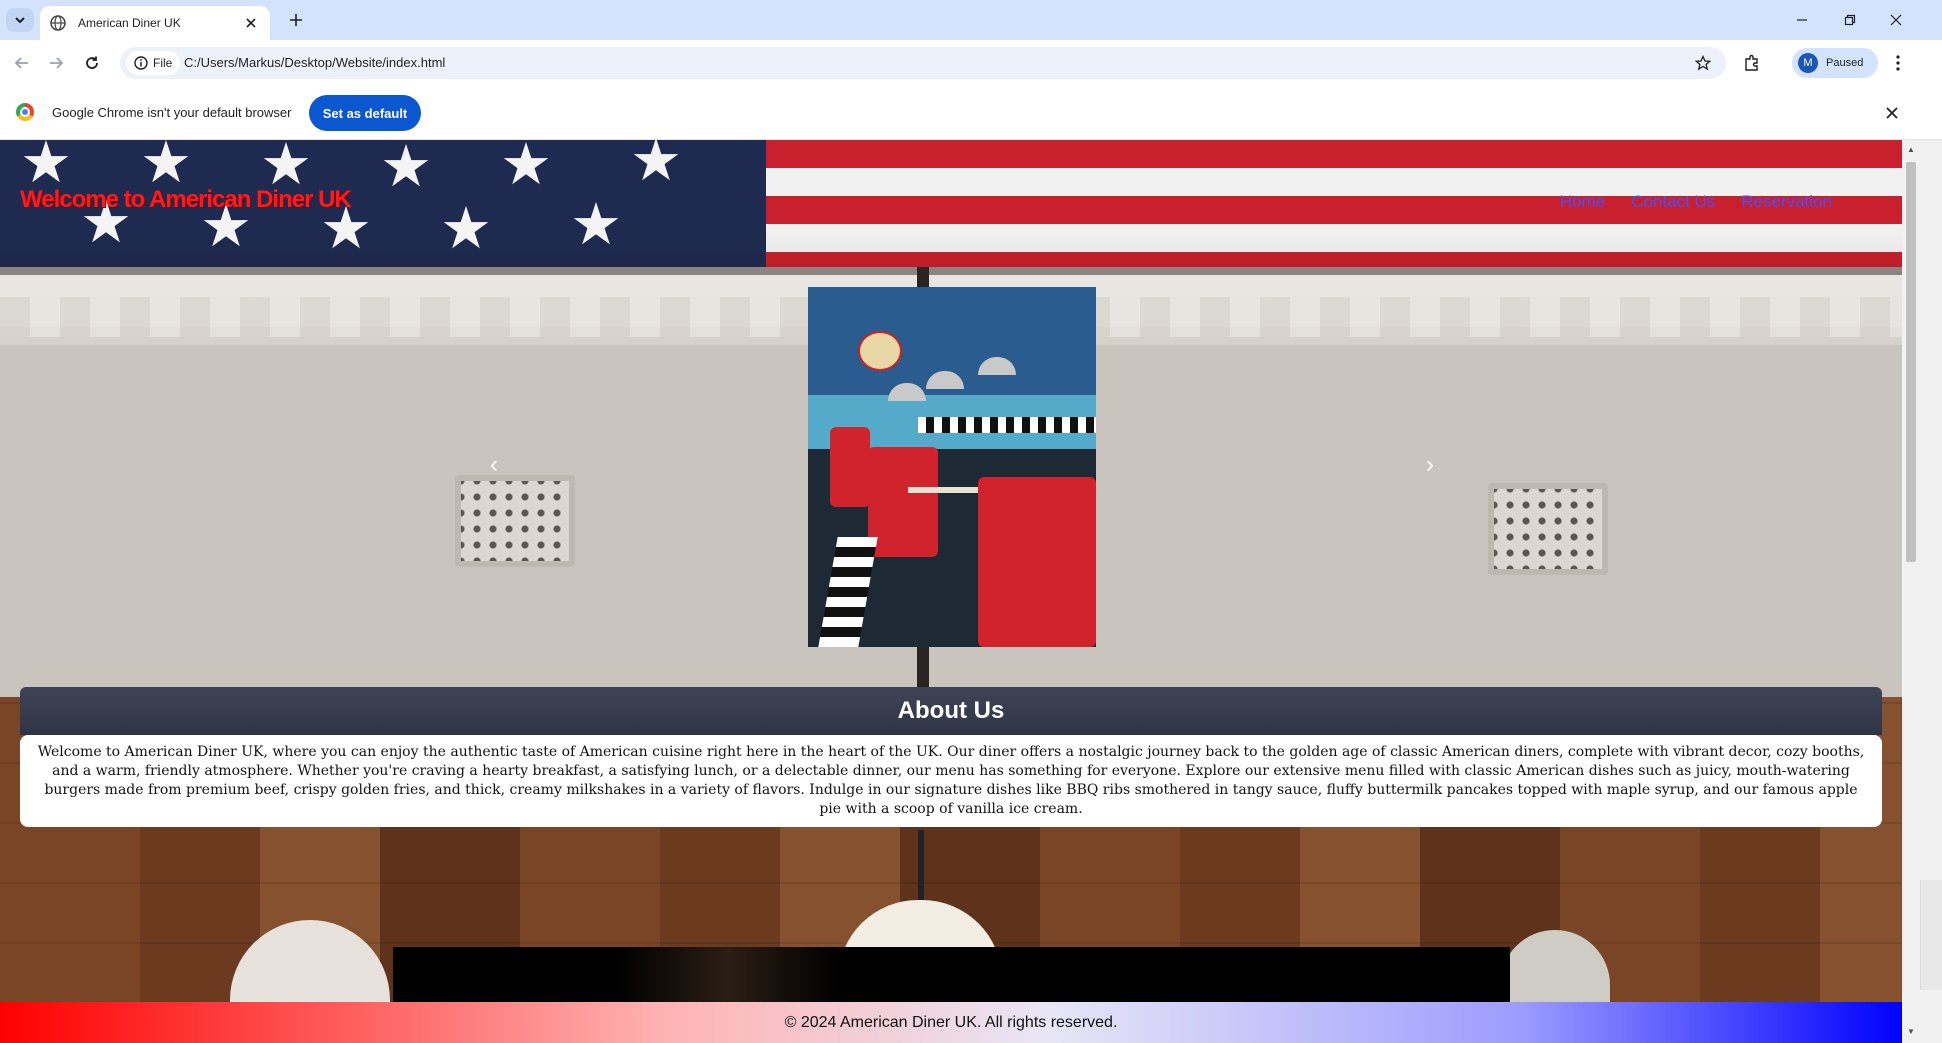 The image size is (1942, 1043). What do you see at coordinates (365, 113) in the screenshot?
I see `set-as-default-button: Set as default` at bounding box center [365, 113].